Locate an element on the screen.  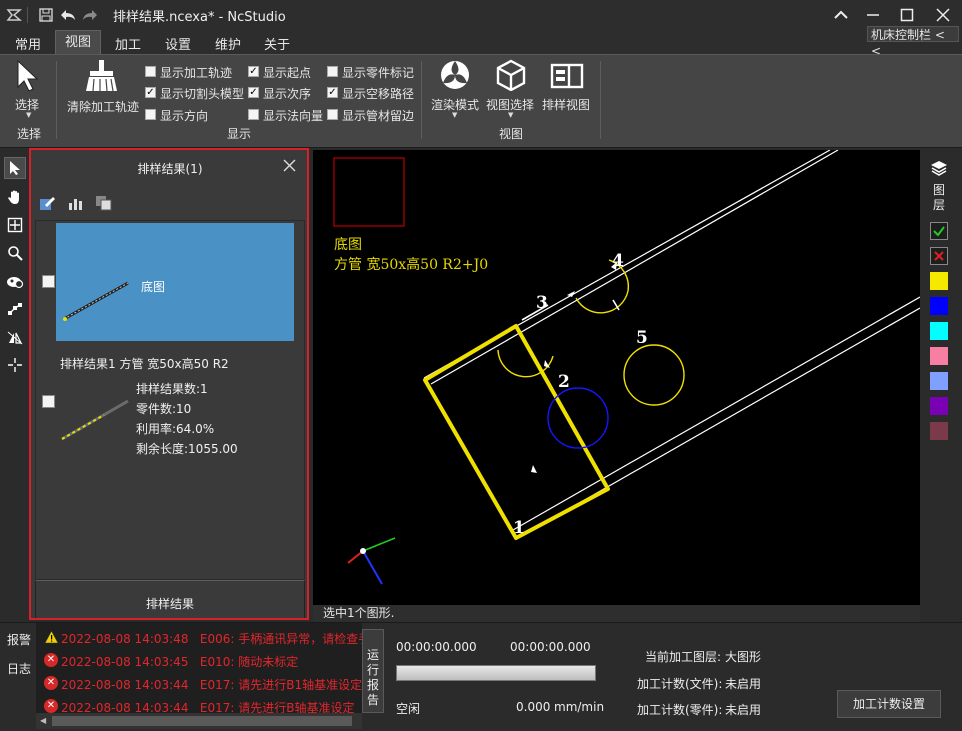
view-group-label: 视图 is located at coordinates (511, 134).